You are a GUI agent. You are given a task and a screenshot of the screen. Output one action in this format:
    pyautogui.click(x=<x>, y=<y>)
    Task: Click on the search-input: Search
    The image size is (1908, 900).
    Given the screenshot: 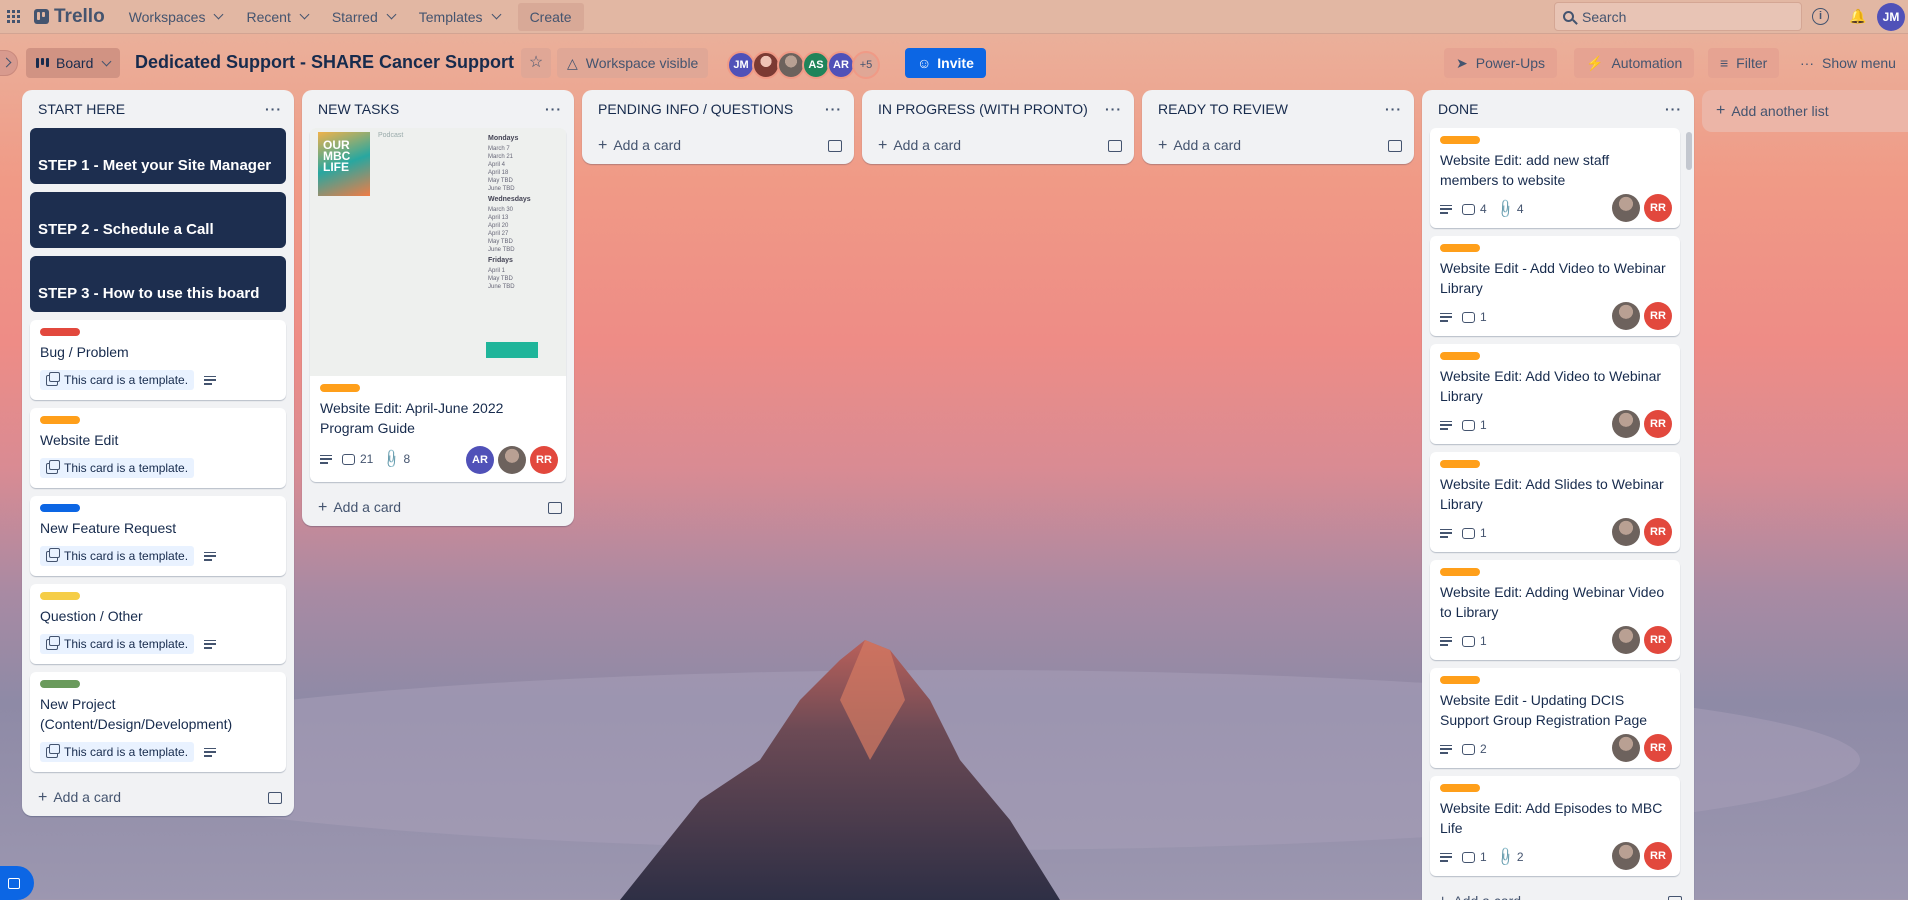 What is the action you would take?
    pyautogui.click(x=1678, y=16)
    